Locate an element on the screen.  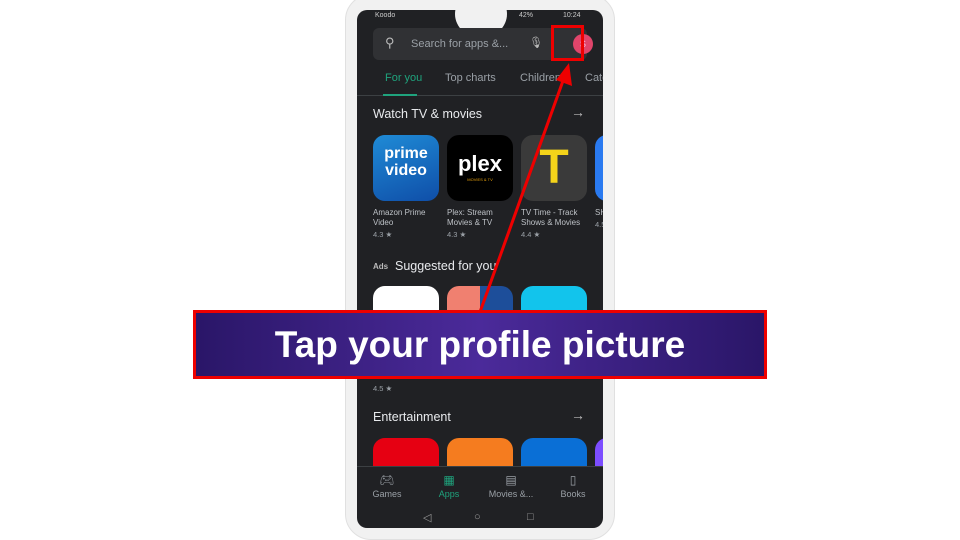
pointer-arrow is located at coordinates (525, 188).